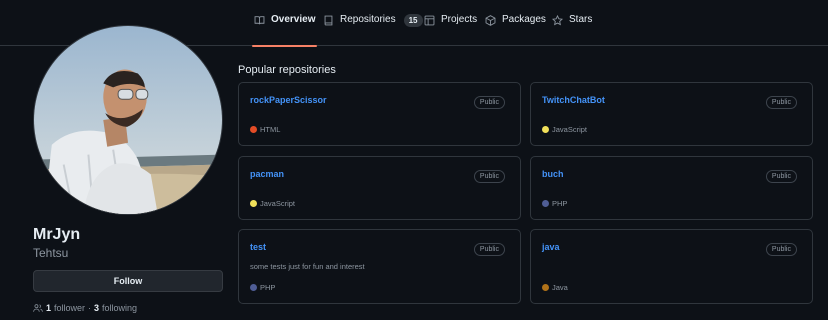 Image resolution: width=828 pixels, height=320 pixels. Describe the element at coordinates (459, 19) in the screenshot. I see `tab-label: Projects` at that location.